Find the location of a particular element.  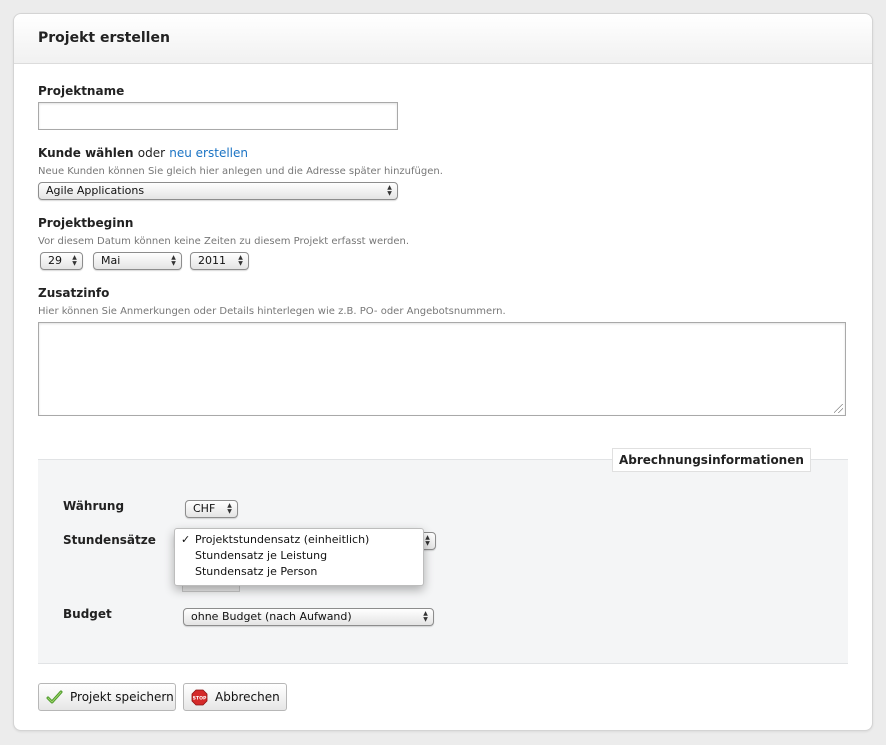

panel-header: Projekt erstellen is located at coordinates (443, 39).